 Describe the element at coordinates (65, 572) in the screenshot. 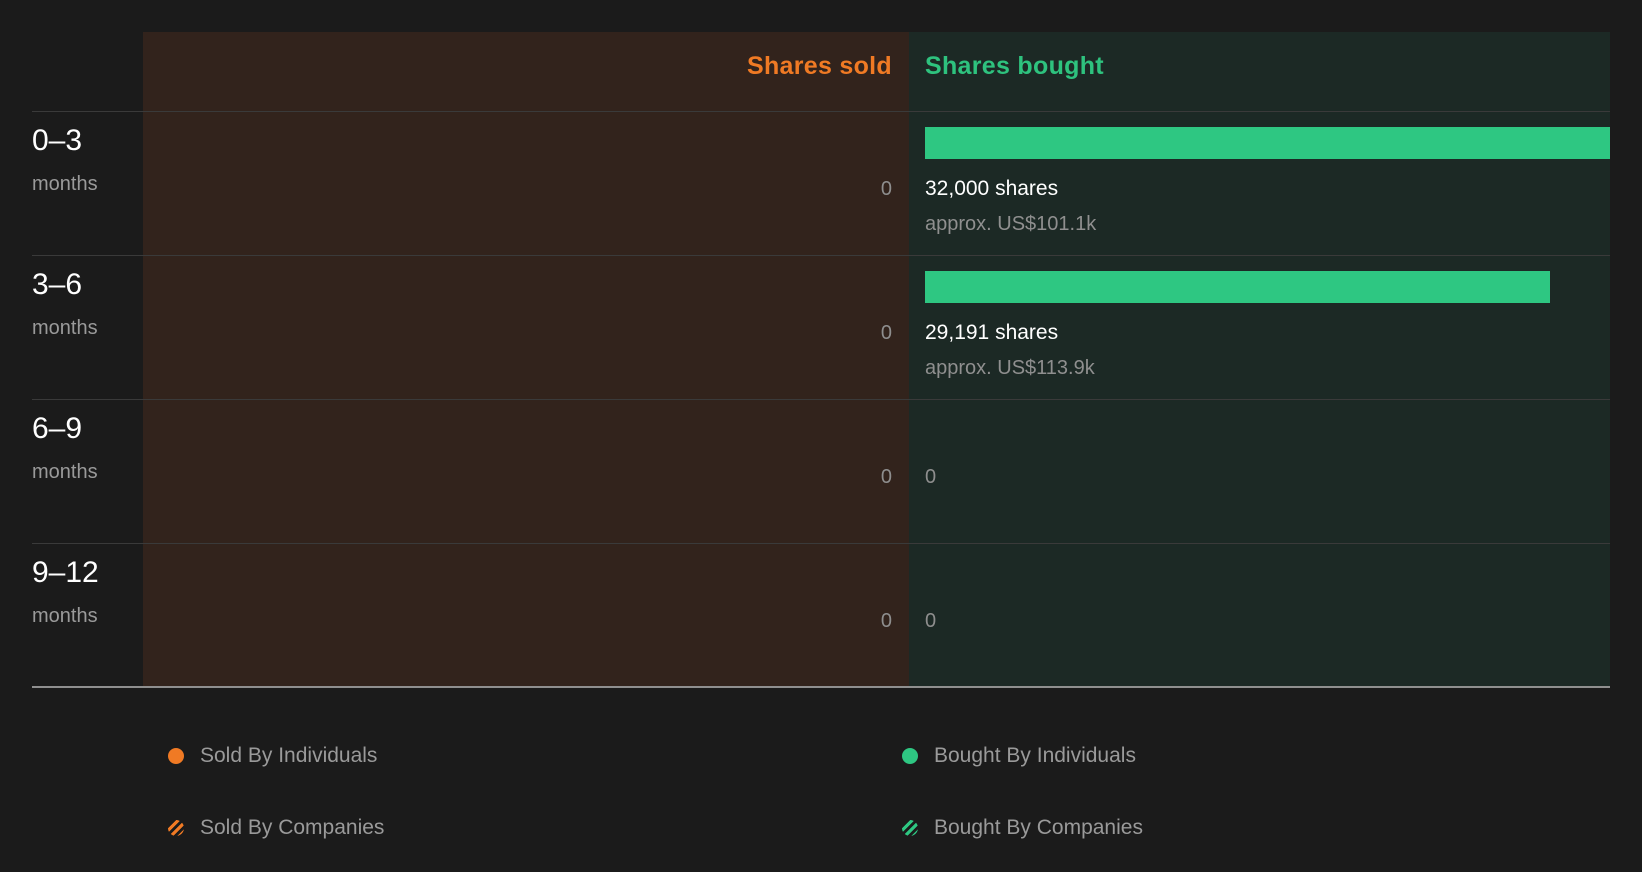

I see `period-range-label: 9–12` at that location.